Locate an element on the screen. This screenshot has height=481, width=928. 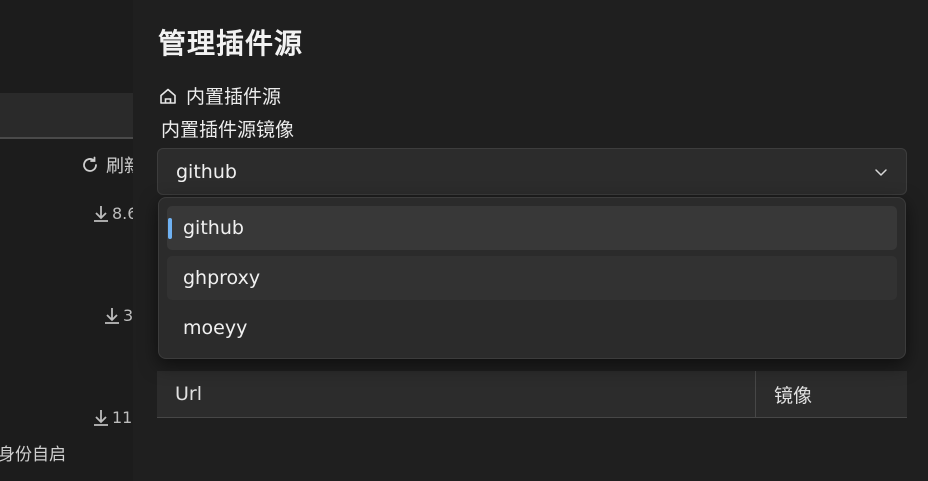
dialog-title: 管理插件源 is located at coordinates (231, 43).